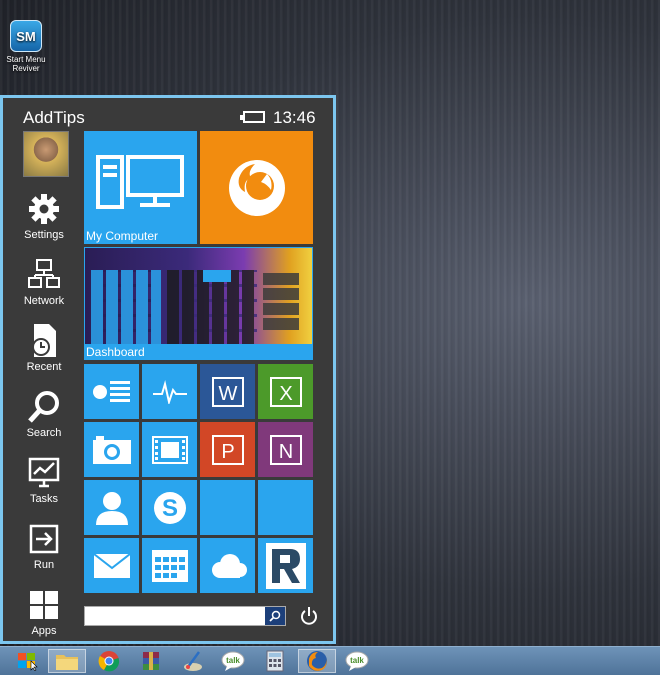 The width and height of the screenshot is (660, 675). Describe the element at coordinates (44, 301) in the screenshot. I see `sidebar-item-label: Network` at that location.